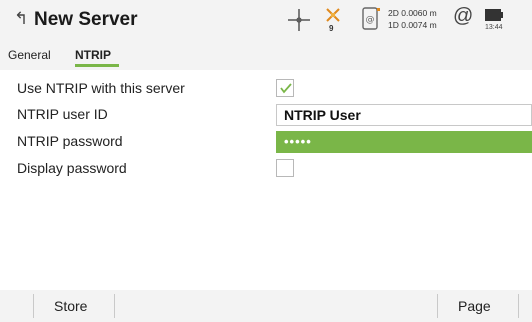  I want to click on user-id-field: NTRIP User, so click(404, 115).